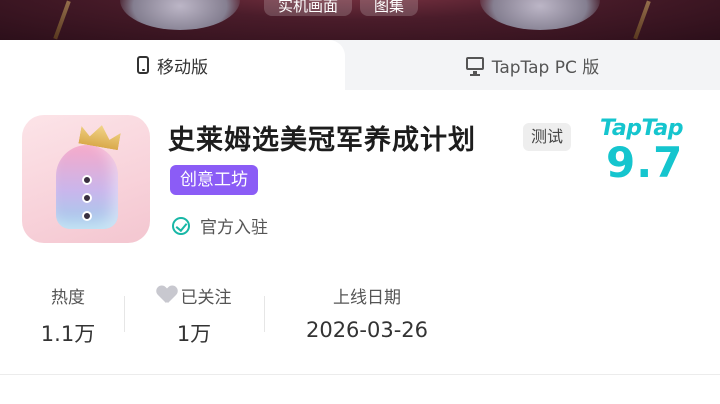  I want to click on stat-follow: 已关注 1万, so click(194, 315).